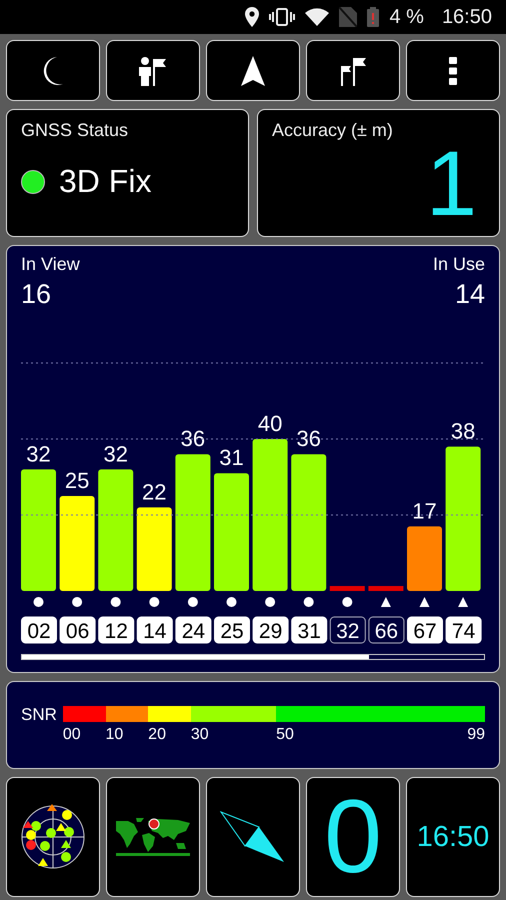 This screenshot has width=506, height=900. Describe the element at coordinates (77, 480) in the screenshot. I see `bar-value: 25` at that location.